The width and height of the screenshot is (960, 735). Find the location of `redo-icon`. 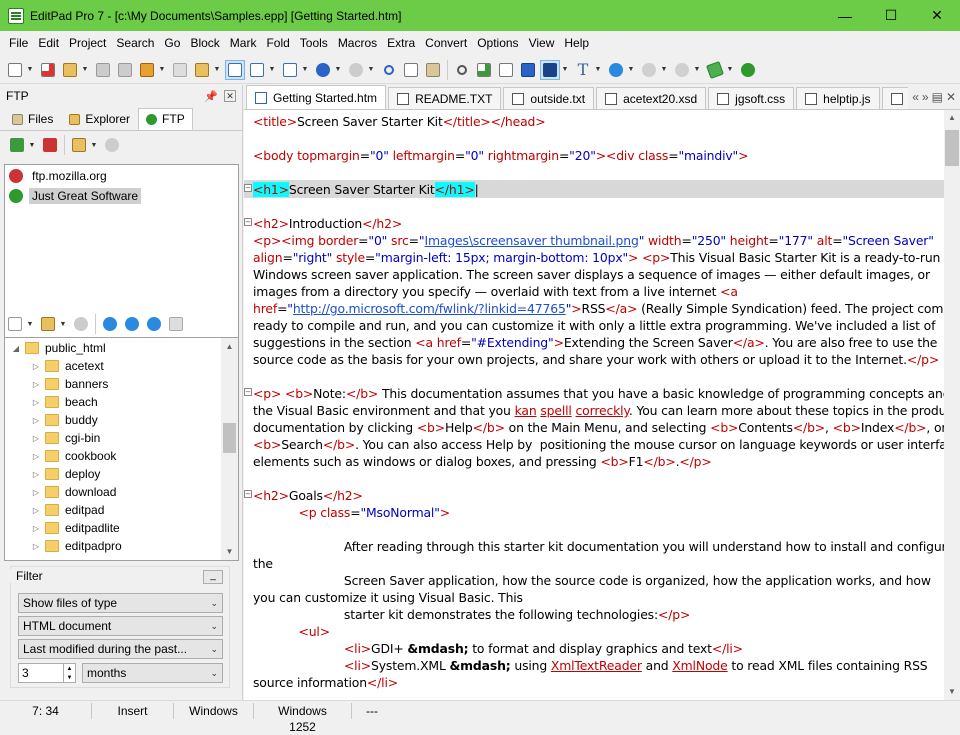

redo-icon is located at coordinates (356, 70).